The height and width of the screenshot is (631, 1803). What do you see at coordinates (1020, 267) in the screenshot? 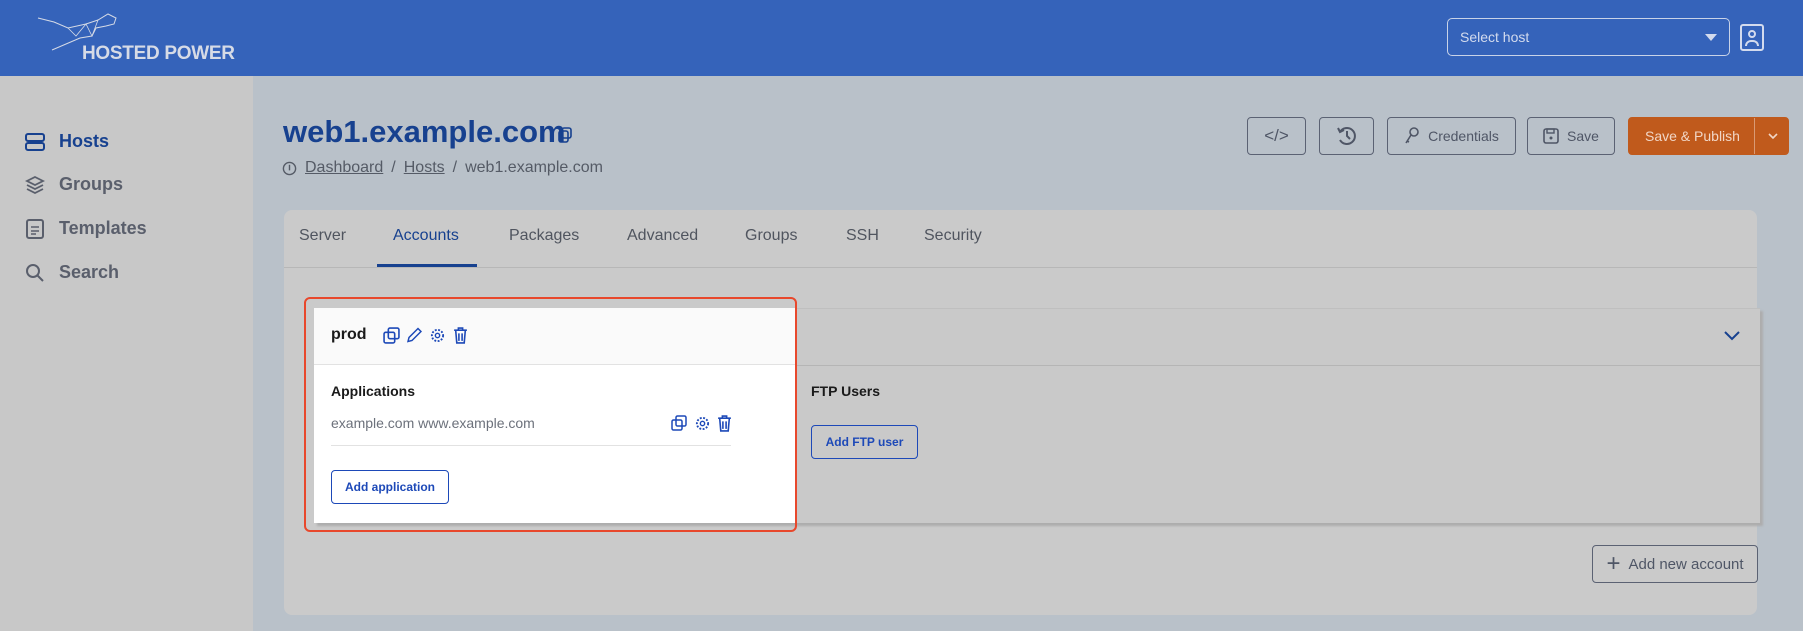
I see `tab-divider` at bounding box center [1020, 267].